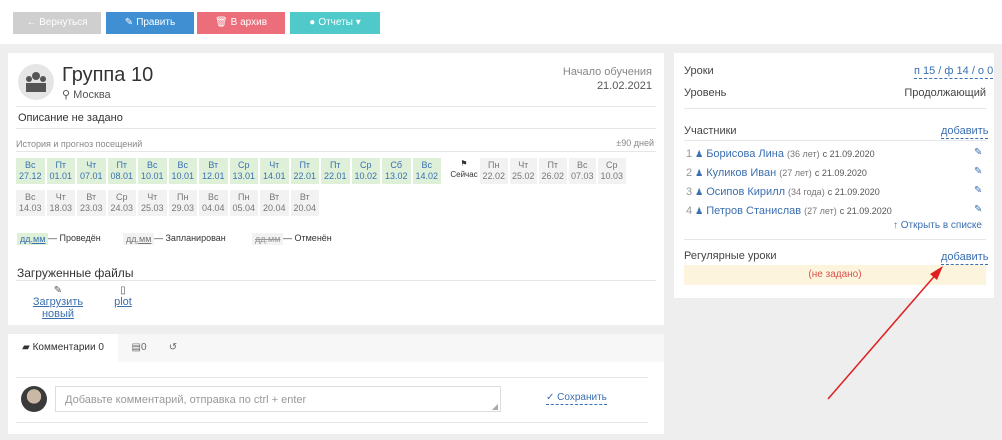  I want to click on archive-button-label: В архив, so click(249, 22).